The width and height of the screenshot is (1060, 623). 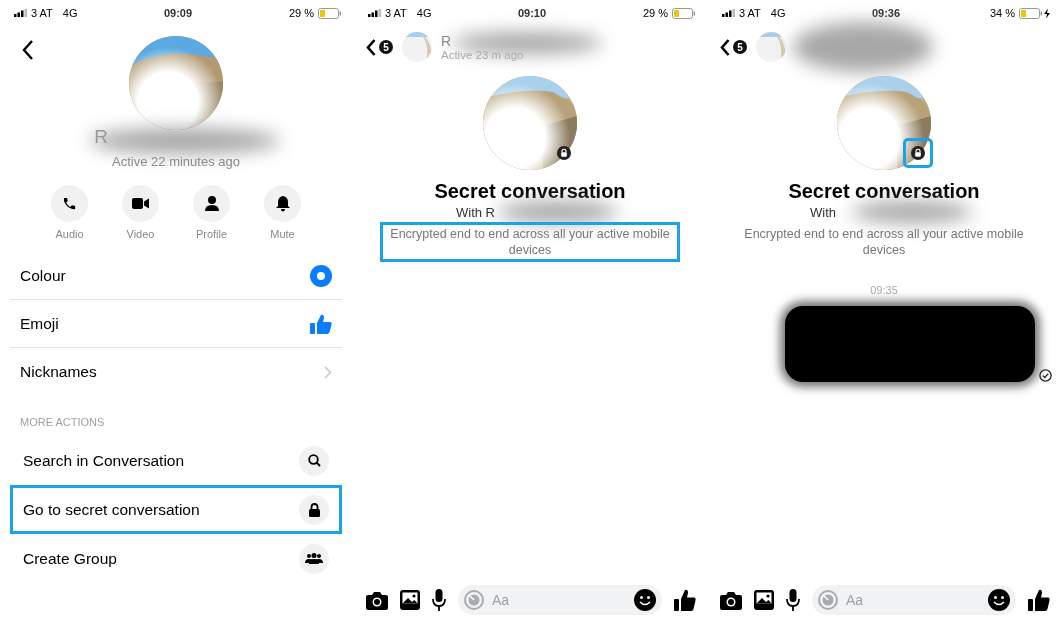 What do you see at coordinates (884, 290) in the screenshot?
I see `message-timestamp: 09:35` at bounding box center [884, 290].